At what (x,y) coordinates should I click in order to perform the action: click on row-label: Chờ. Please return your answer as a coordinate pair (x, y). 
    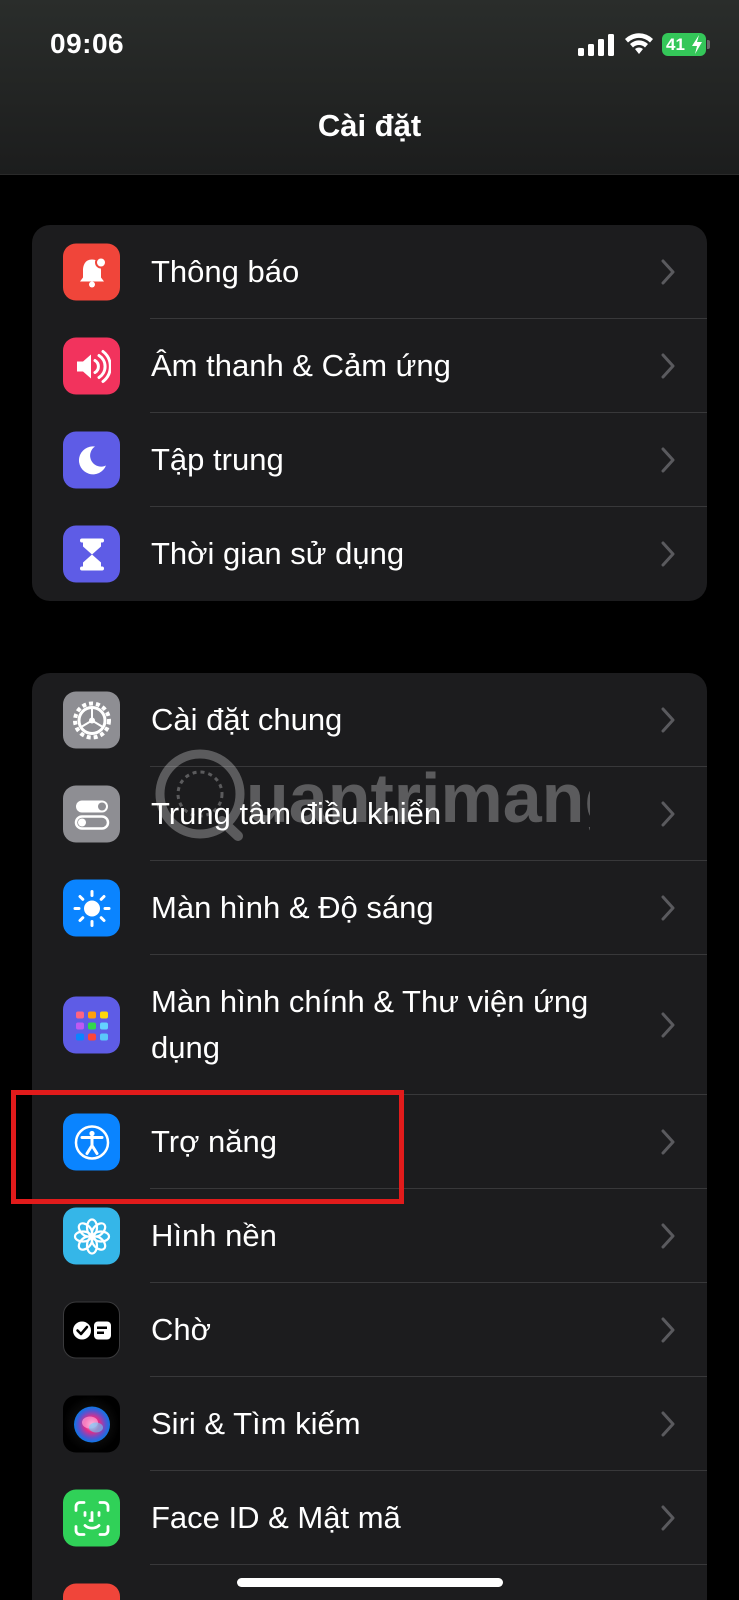
    Looking at the image, I should click on (181, 1329).